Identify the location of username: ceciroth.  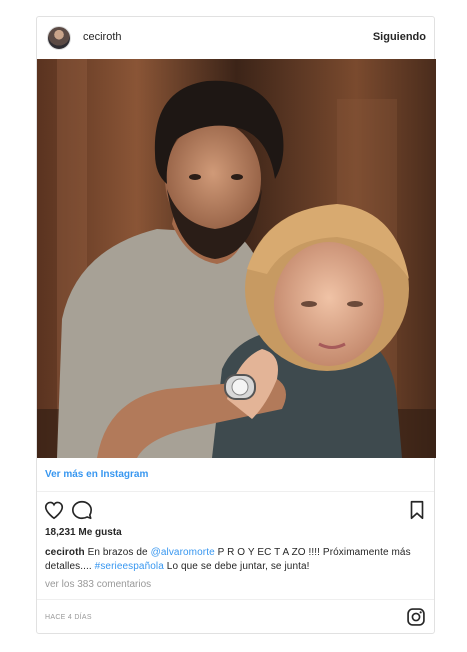
(102, 37).